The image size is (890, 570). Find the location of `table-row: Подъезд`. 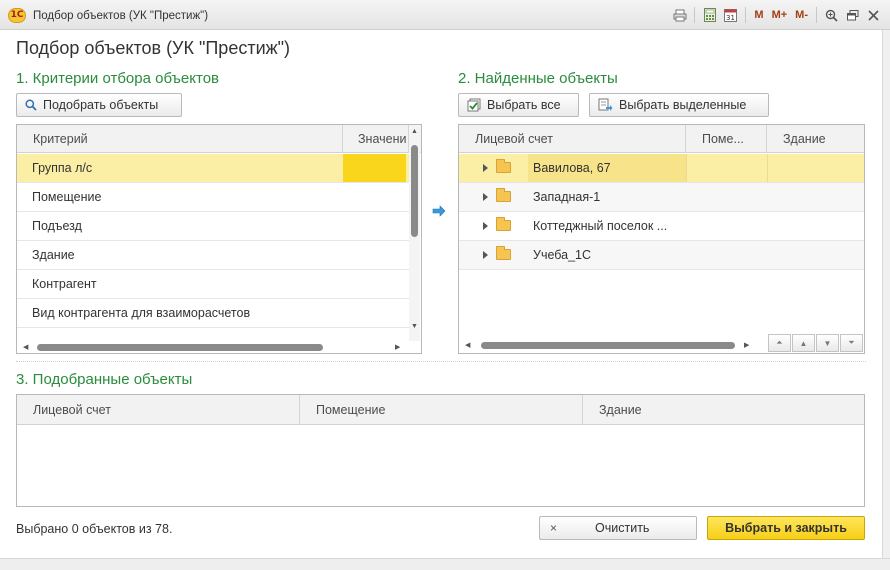

table-row: Подъезд is located at coordinates (213, 226).